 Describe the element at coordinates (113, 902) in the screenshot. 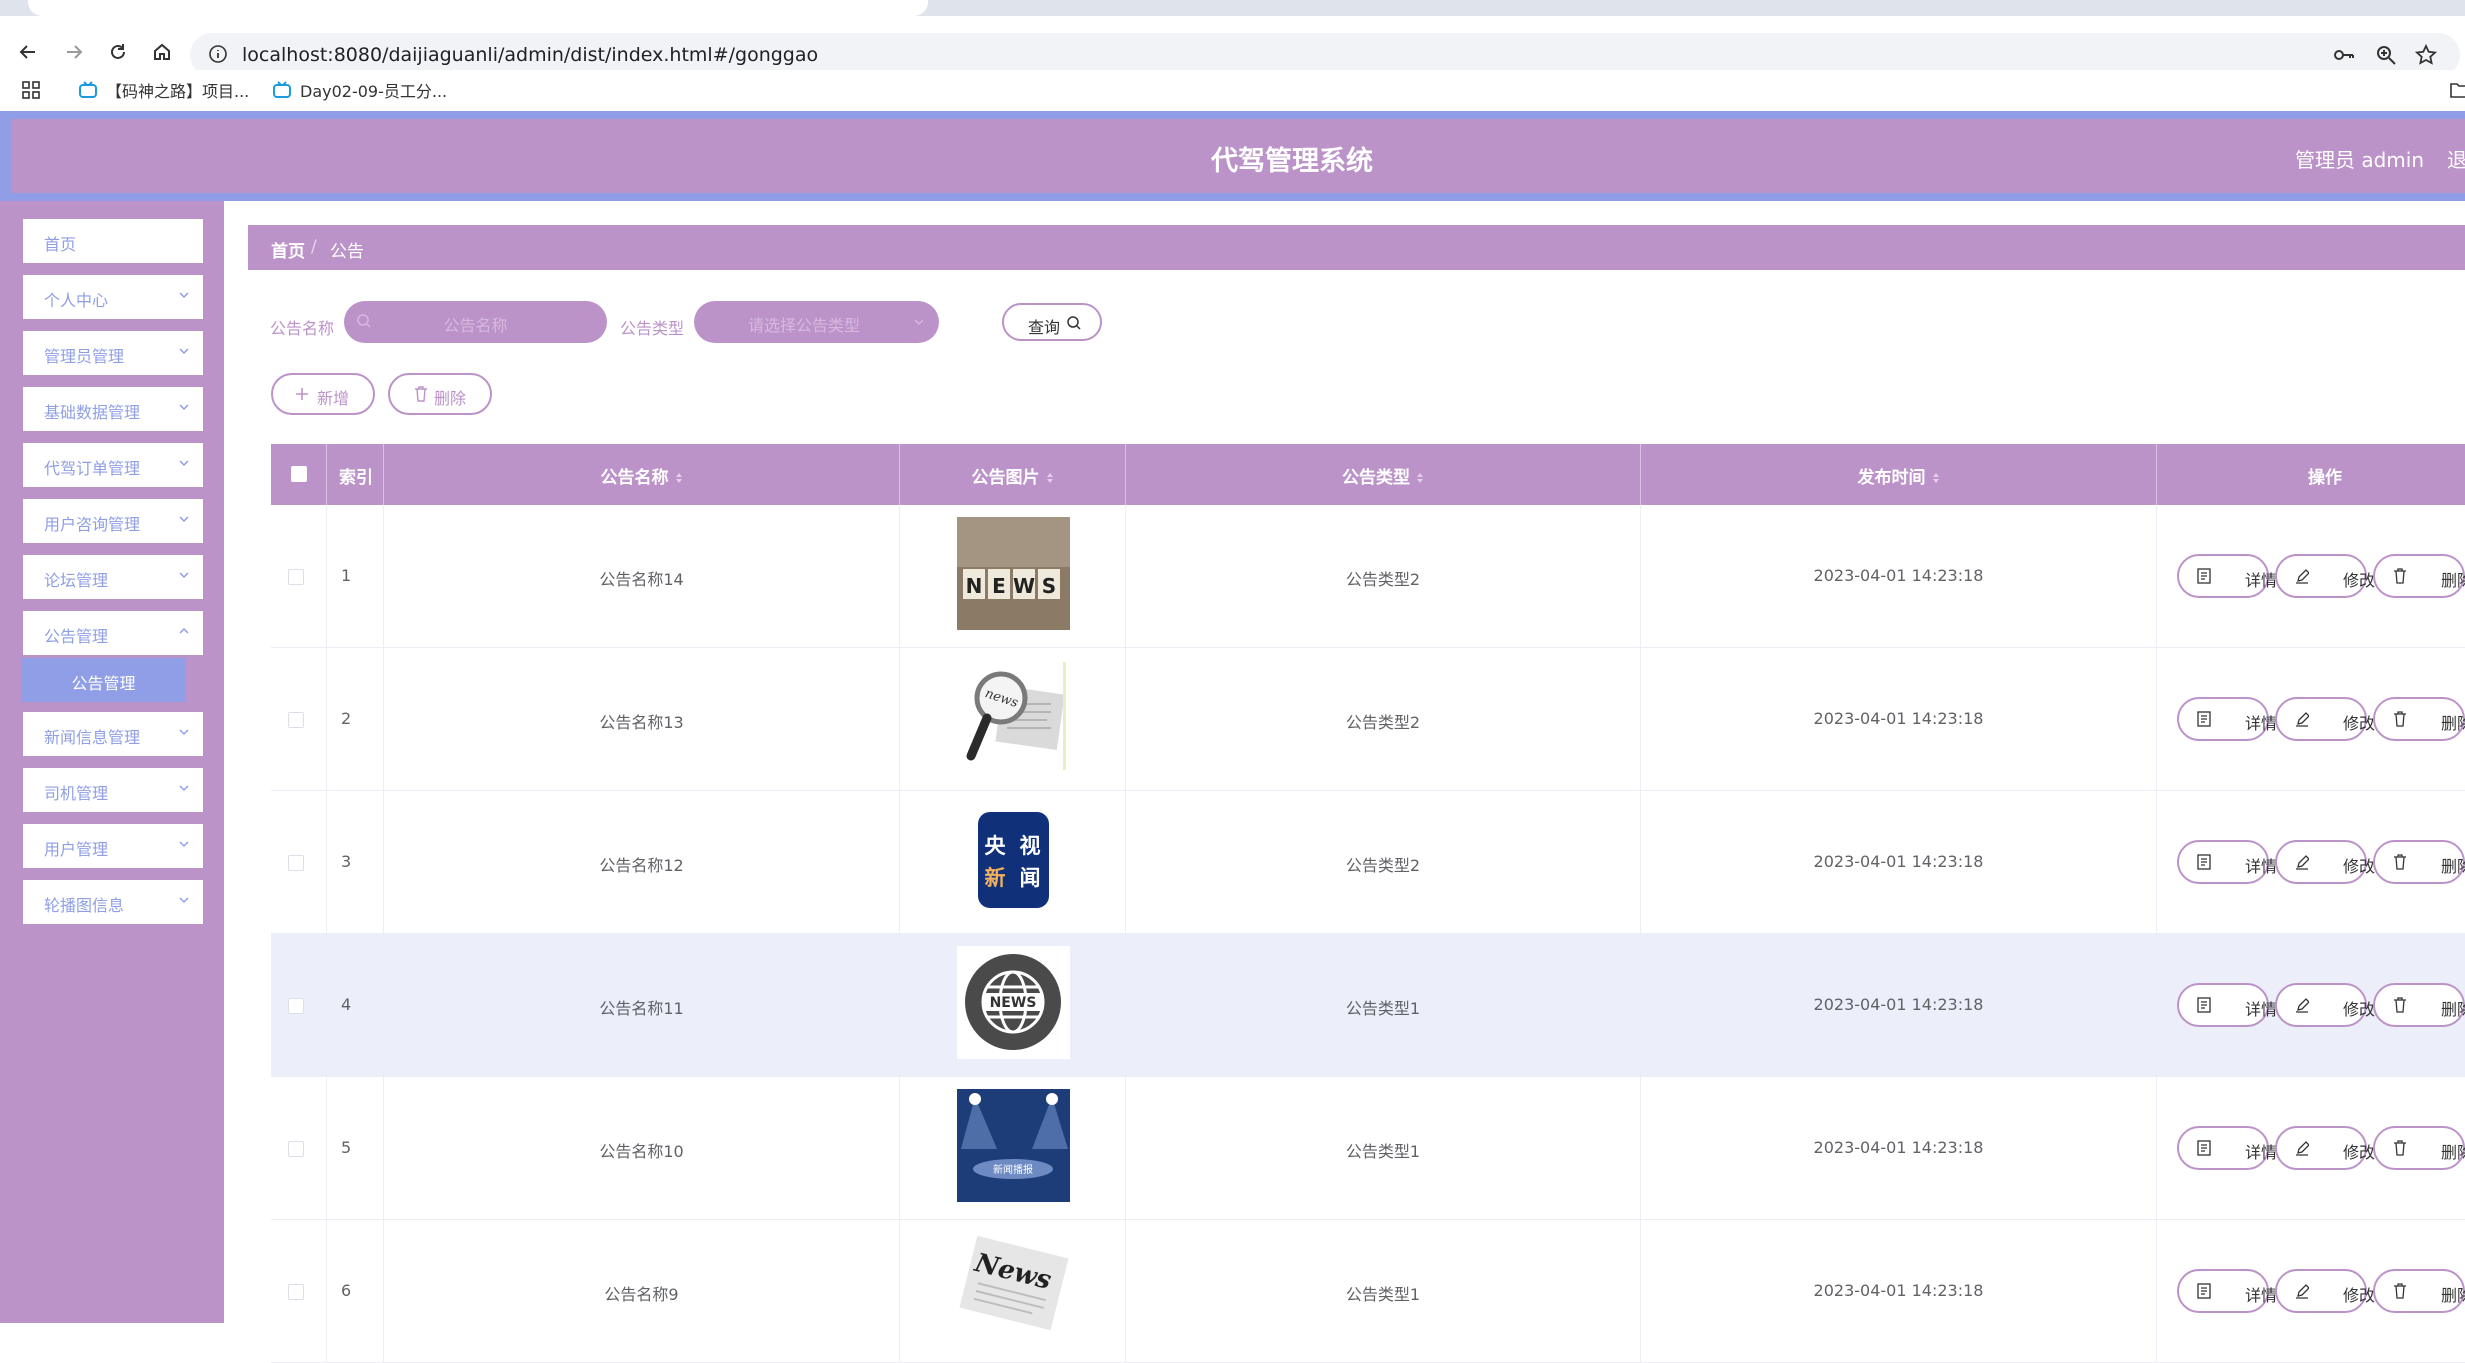

I see `sidebar-item-carousel: 轮播图信息` at that location.